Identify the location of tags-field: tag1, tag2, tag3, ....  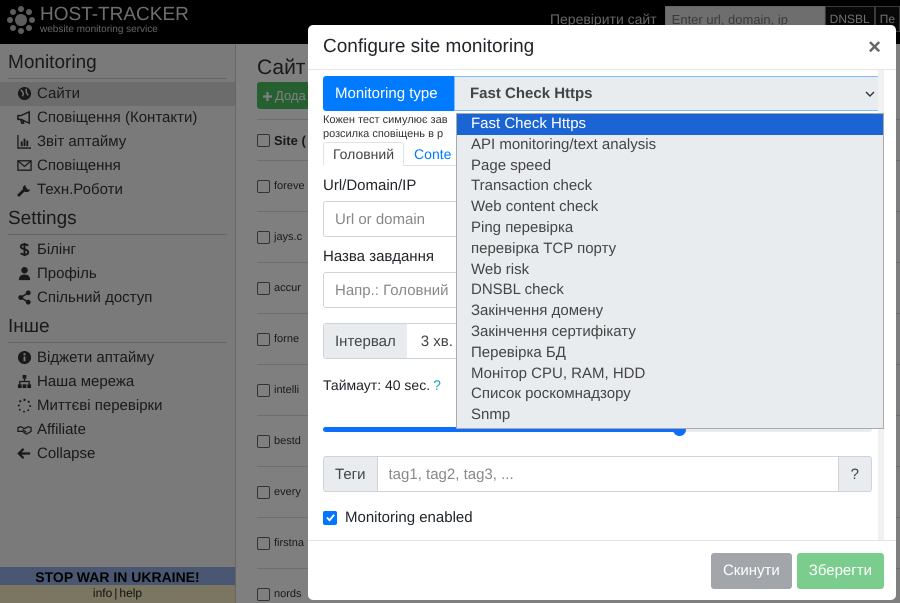
(607, 474).